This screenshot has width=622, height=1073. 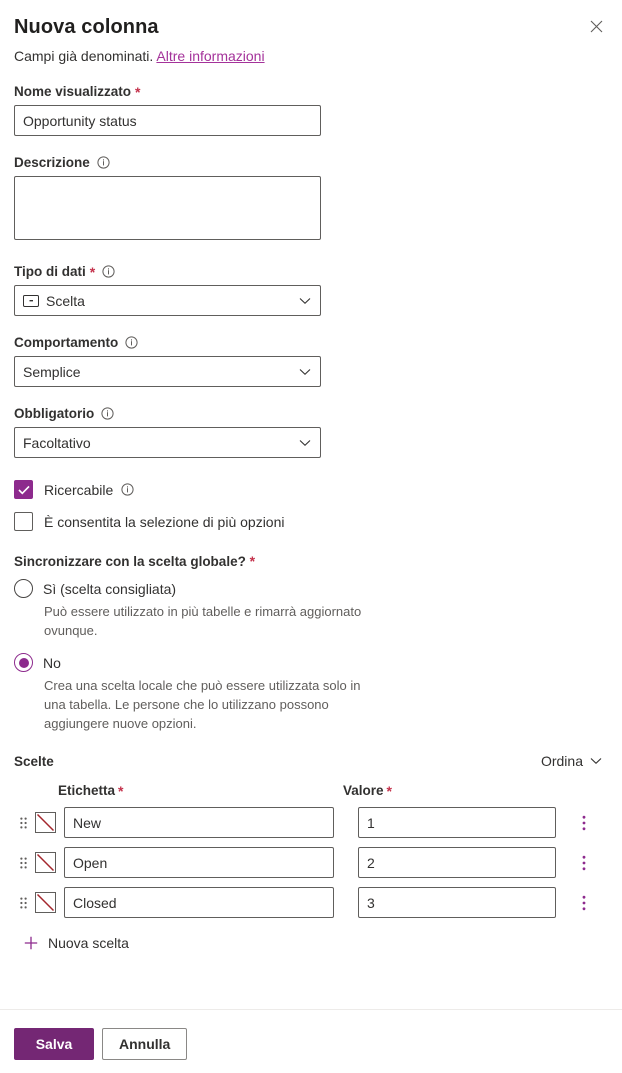 I want to click on column-header-value-text: Valore, so click(x=363, y=790).